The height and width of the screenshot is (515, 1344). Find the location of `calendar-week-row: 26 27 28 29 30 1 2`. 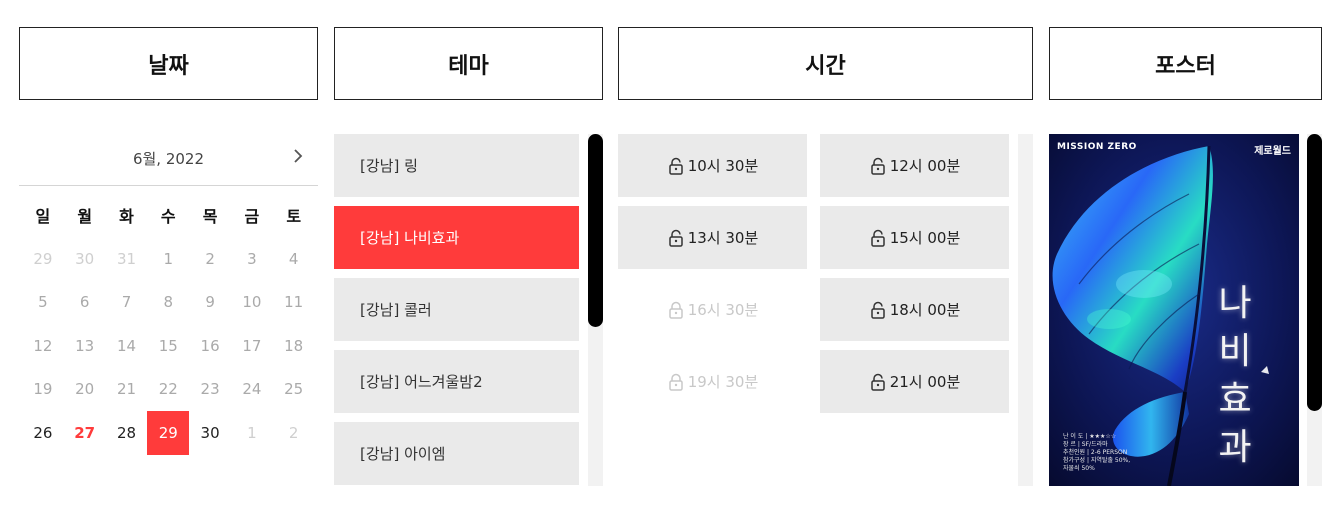

calendar-week-row: 26 27 28 29 30 1 2 is located at coordinates (168, 433).